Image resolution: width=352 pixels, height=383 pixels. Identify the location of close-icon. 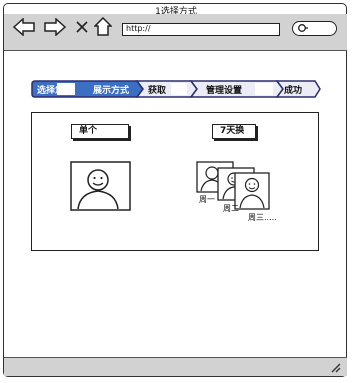
(82, 27).